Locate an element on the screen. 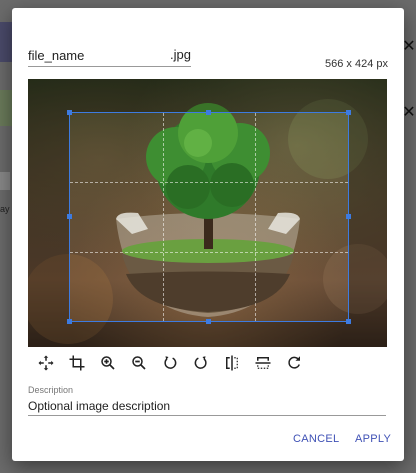 The width and height of the screenshot is (416, 473). crop-button is located at coordinates (76, 363).